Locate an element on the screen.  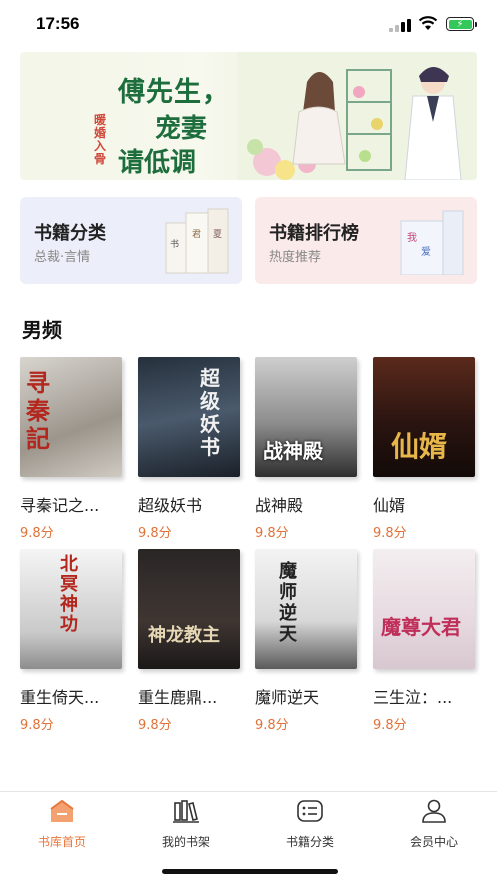
ranking-books-icon: 我 爱 is located at coordinates (432, 242).